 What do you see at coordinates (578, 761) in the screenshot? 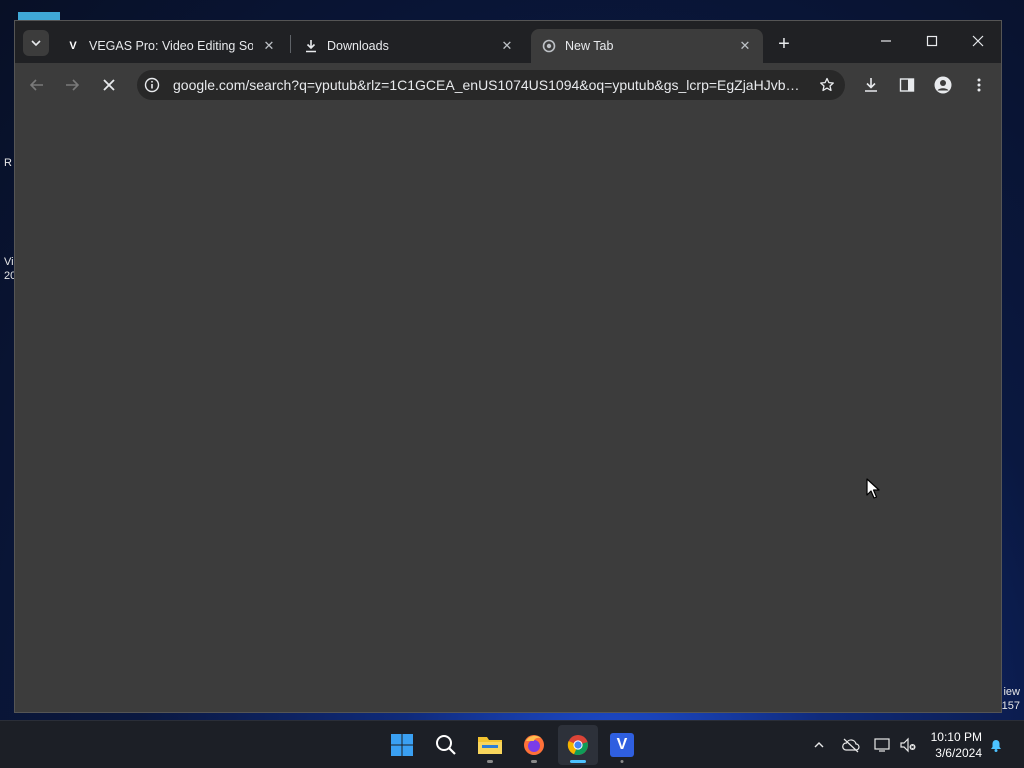
I see `active-indicator` at bounding box center [578, 761].